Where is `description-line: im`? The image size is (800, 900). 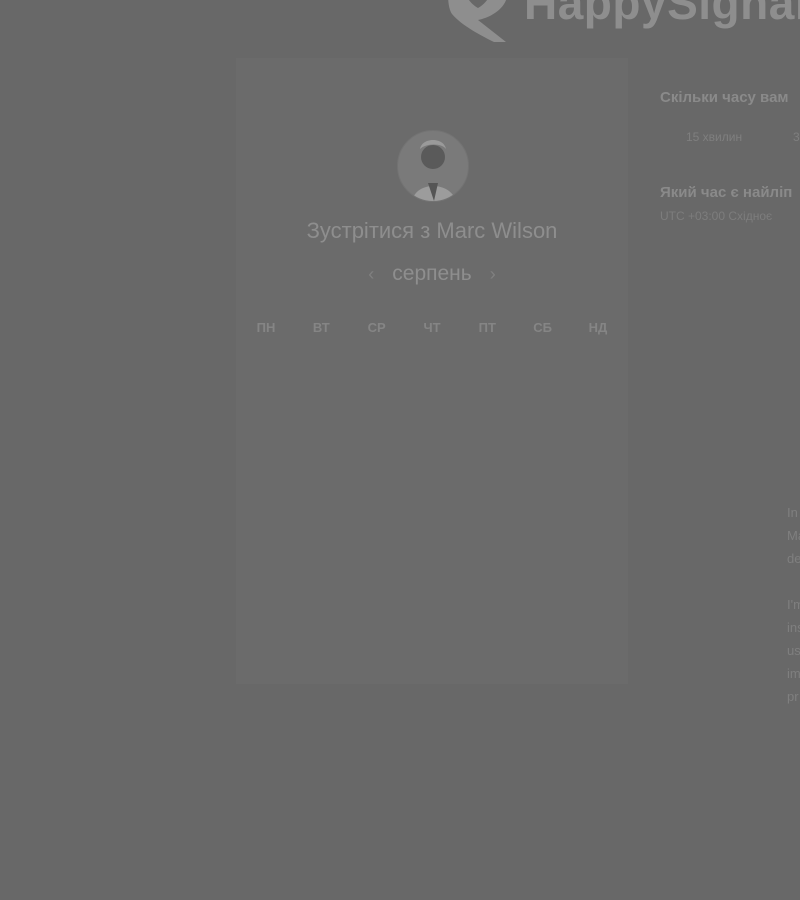 description-line: im is located at coordinates (793, 673).